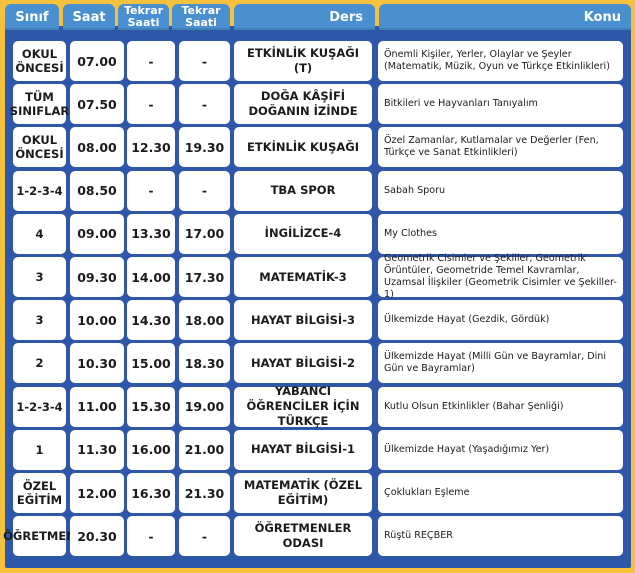  Describe the element at coordinates (303, 406) in the screenshot. I see `lesson-cell: YABANCI ÖĞRENCİLER İÇİN TÜRKÇE` at that location.